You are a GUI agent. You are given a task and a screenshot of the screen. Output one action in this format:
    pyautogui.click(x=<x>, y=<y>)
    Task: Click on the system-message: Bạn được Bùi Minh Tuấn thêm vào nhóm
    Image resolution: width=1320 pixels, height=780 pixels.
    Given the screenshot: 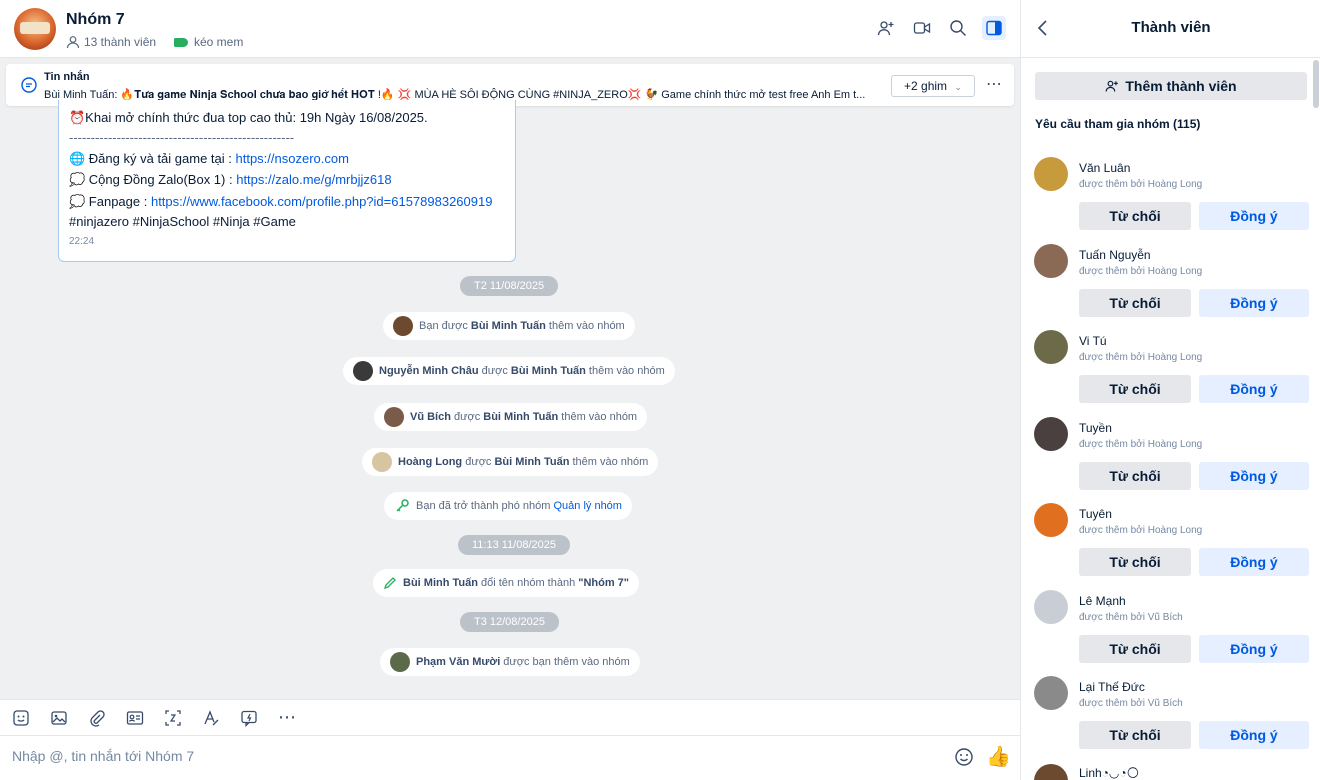 What is the action you would take?
    pyautogui.click(x=509, y=326)
    